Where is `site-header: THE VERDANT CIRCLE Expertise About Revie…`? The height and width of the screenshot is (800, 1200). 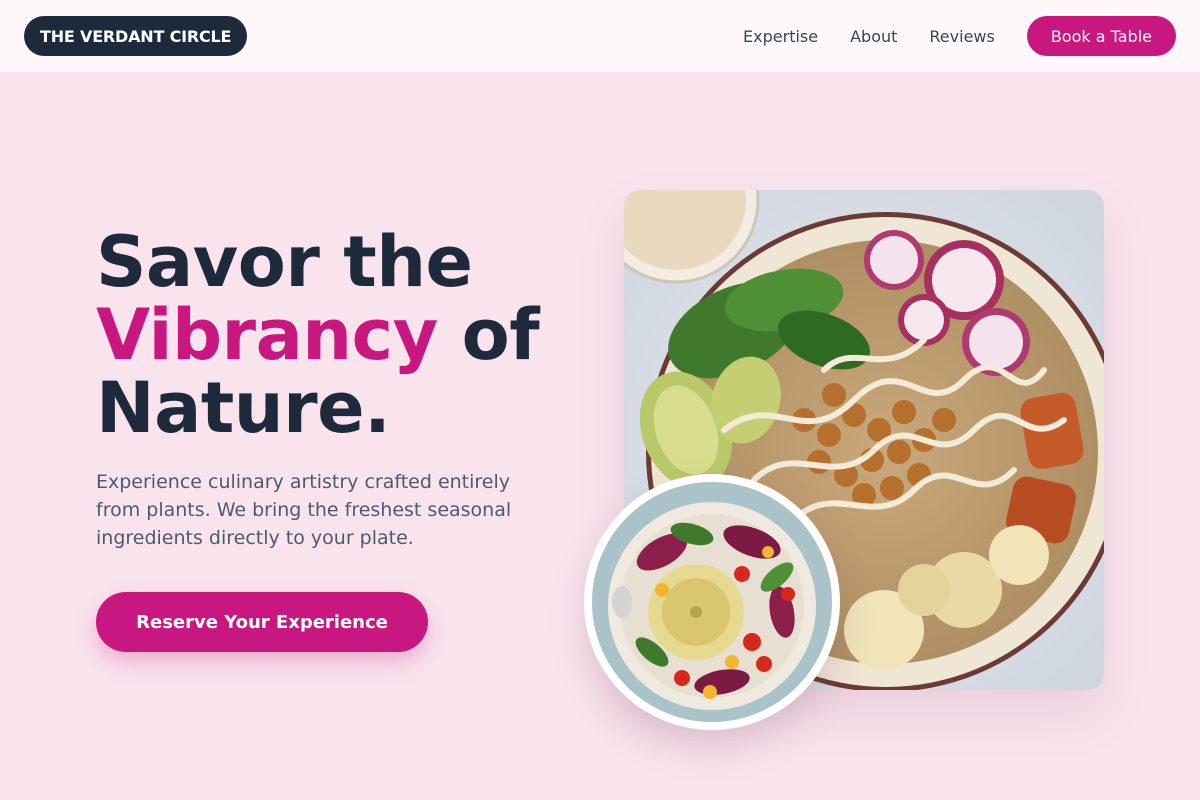 site-header: THE VERDANT CIRCLE Expertise About Revie… is located at coordinates (600, 36).